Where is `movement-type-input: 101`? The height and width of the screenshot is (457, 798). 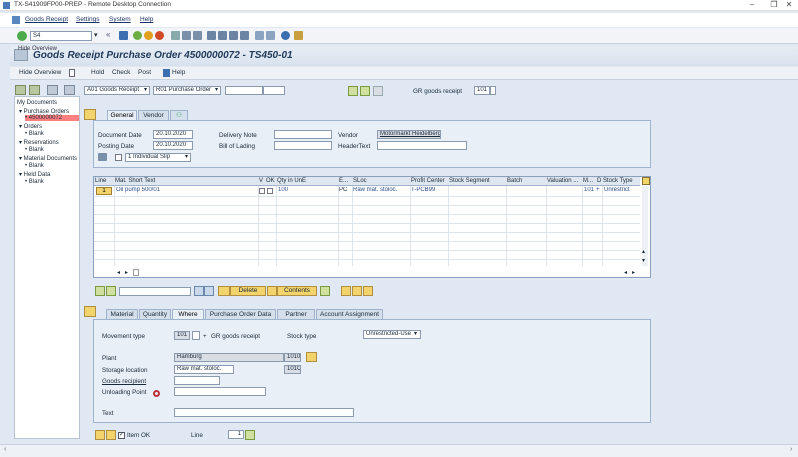
movement-type-input: 101 is located at coordinates (482, 90).